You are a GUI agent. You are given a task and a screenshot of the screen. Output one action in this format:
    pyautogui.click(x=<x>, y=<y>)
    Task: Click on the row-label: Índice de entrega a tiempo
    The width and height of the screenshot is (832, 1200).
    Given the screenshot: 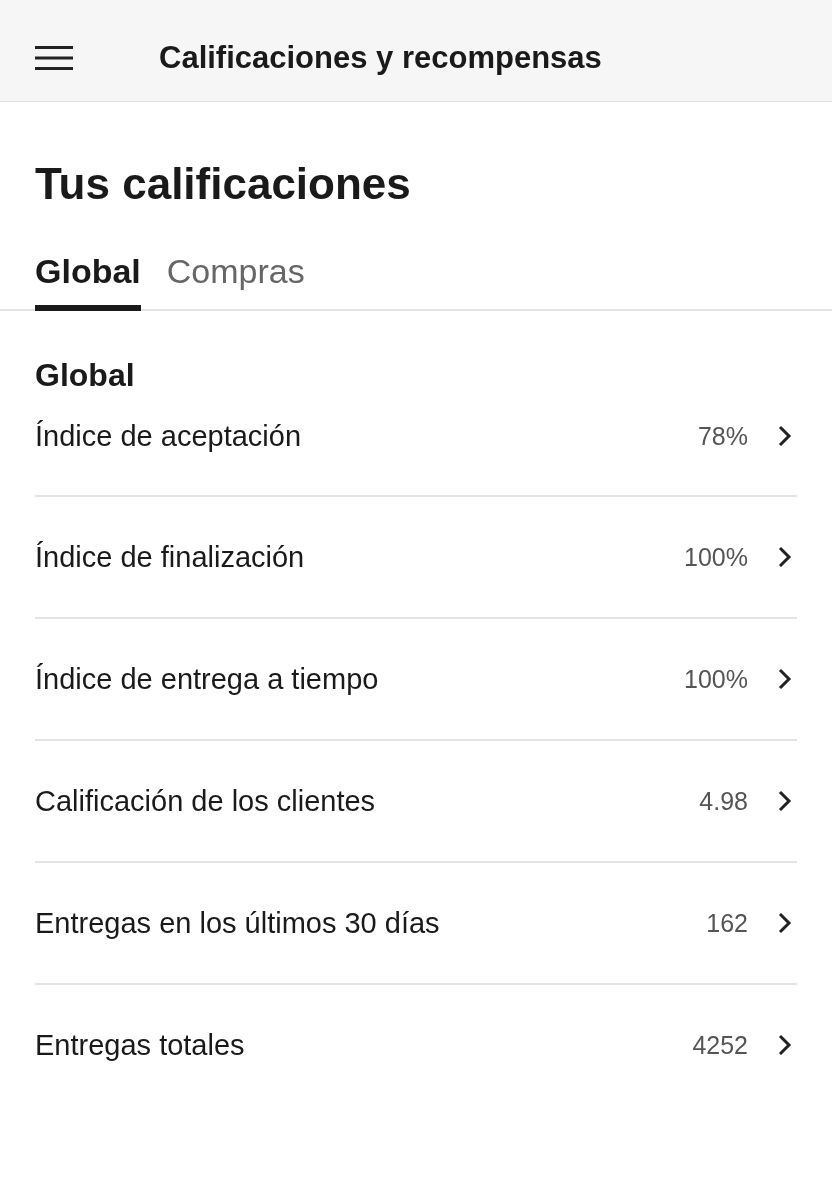 What is the action you would take?
    pyautogui.click(x=207, y=679)
    